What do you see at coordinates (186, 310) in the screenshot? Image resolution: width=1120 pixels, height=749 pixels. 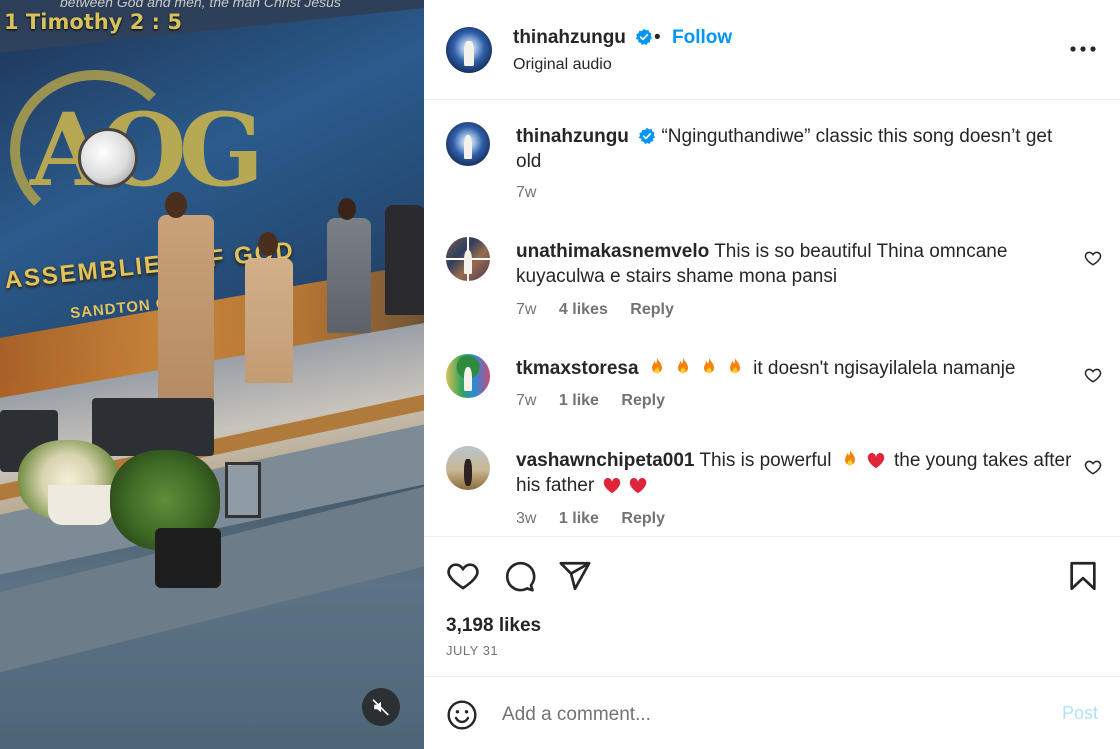 I see `singer-man` at bounding box center [186, 310].